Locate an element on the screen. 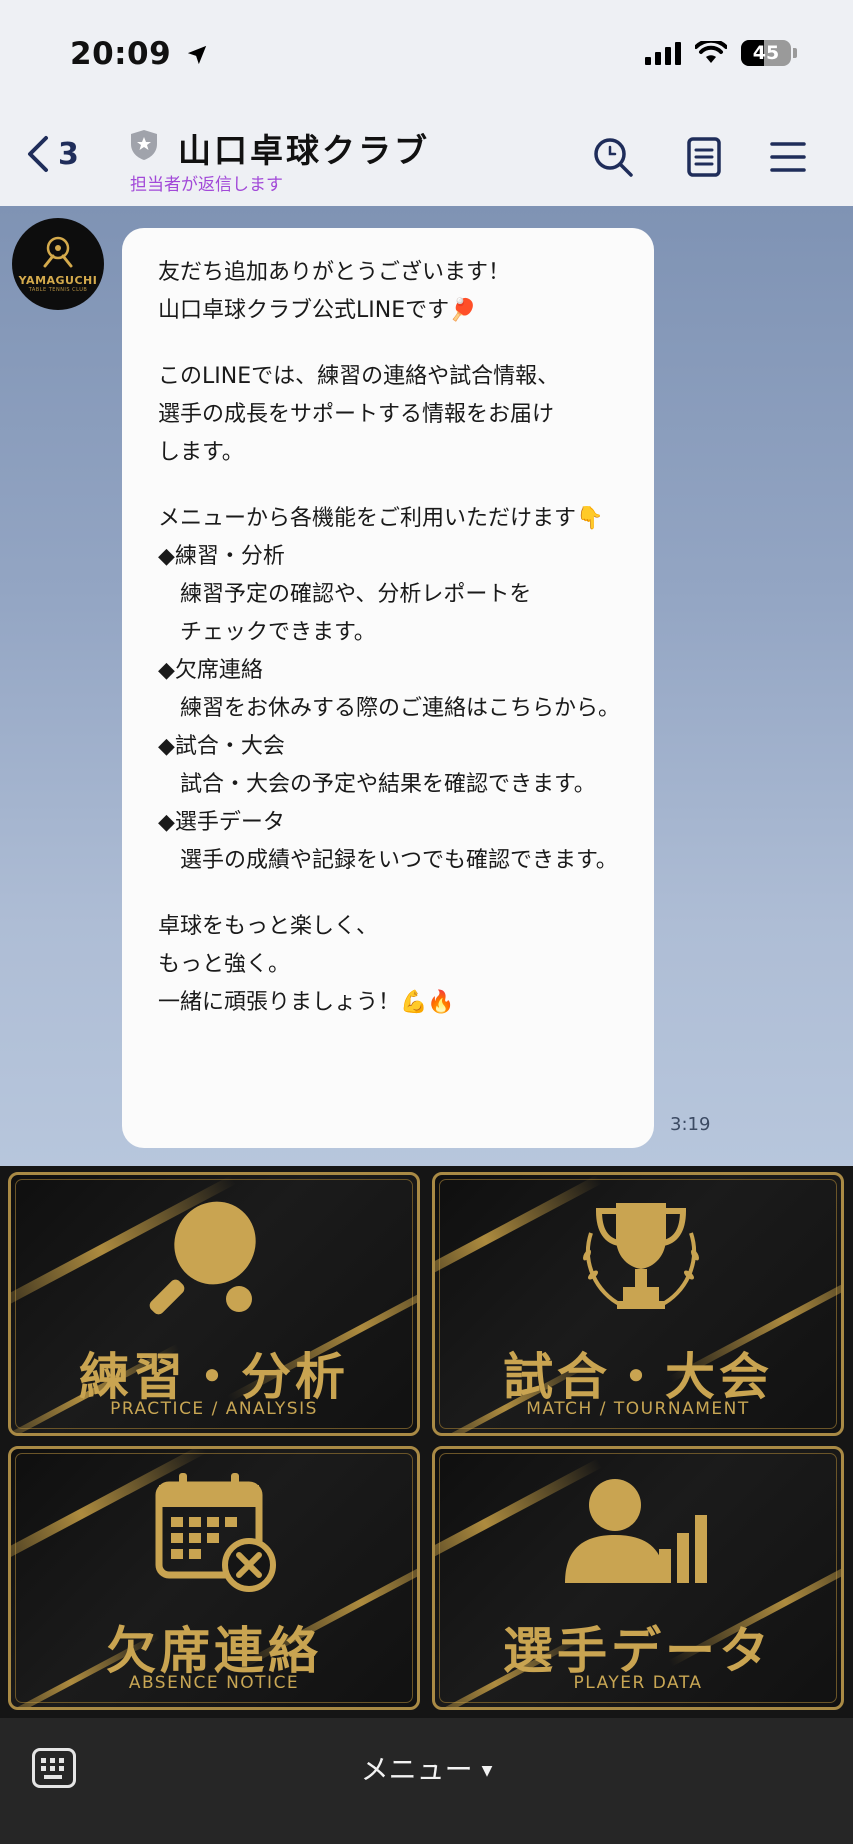 Image resolution: width=853 pixels, height=1844 pixels. tile-subtitle: MATCH / TOURNAMENT is located at coordinates (638, 1409).